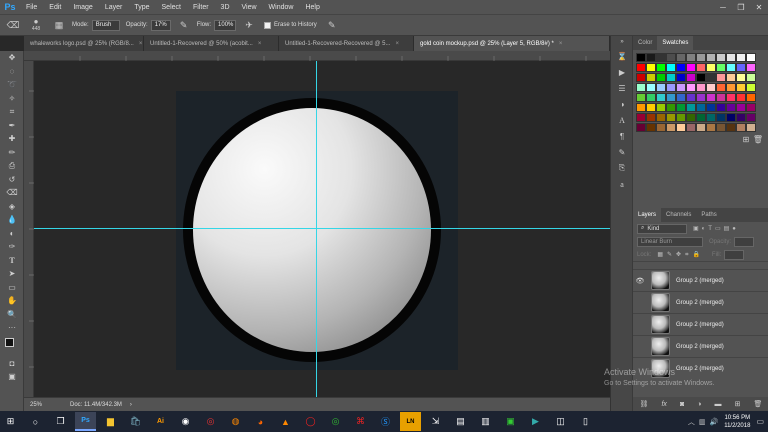 The height and width of the screenshot is (432, 768). I want to click on menu-view: View, so click(249, 7).